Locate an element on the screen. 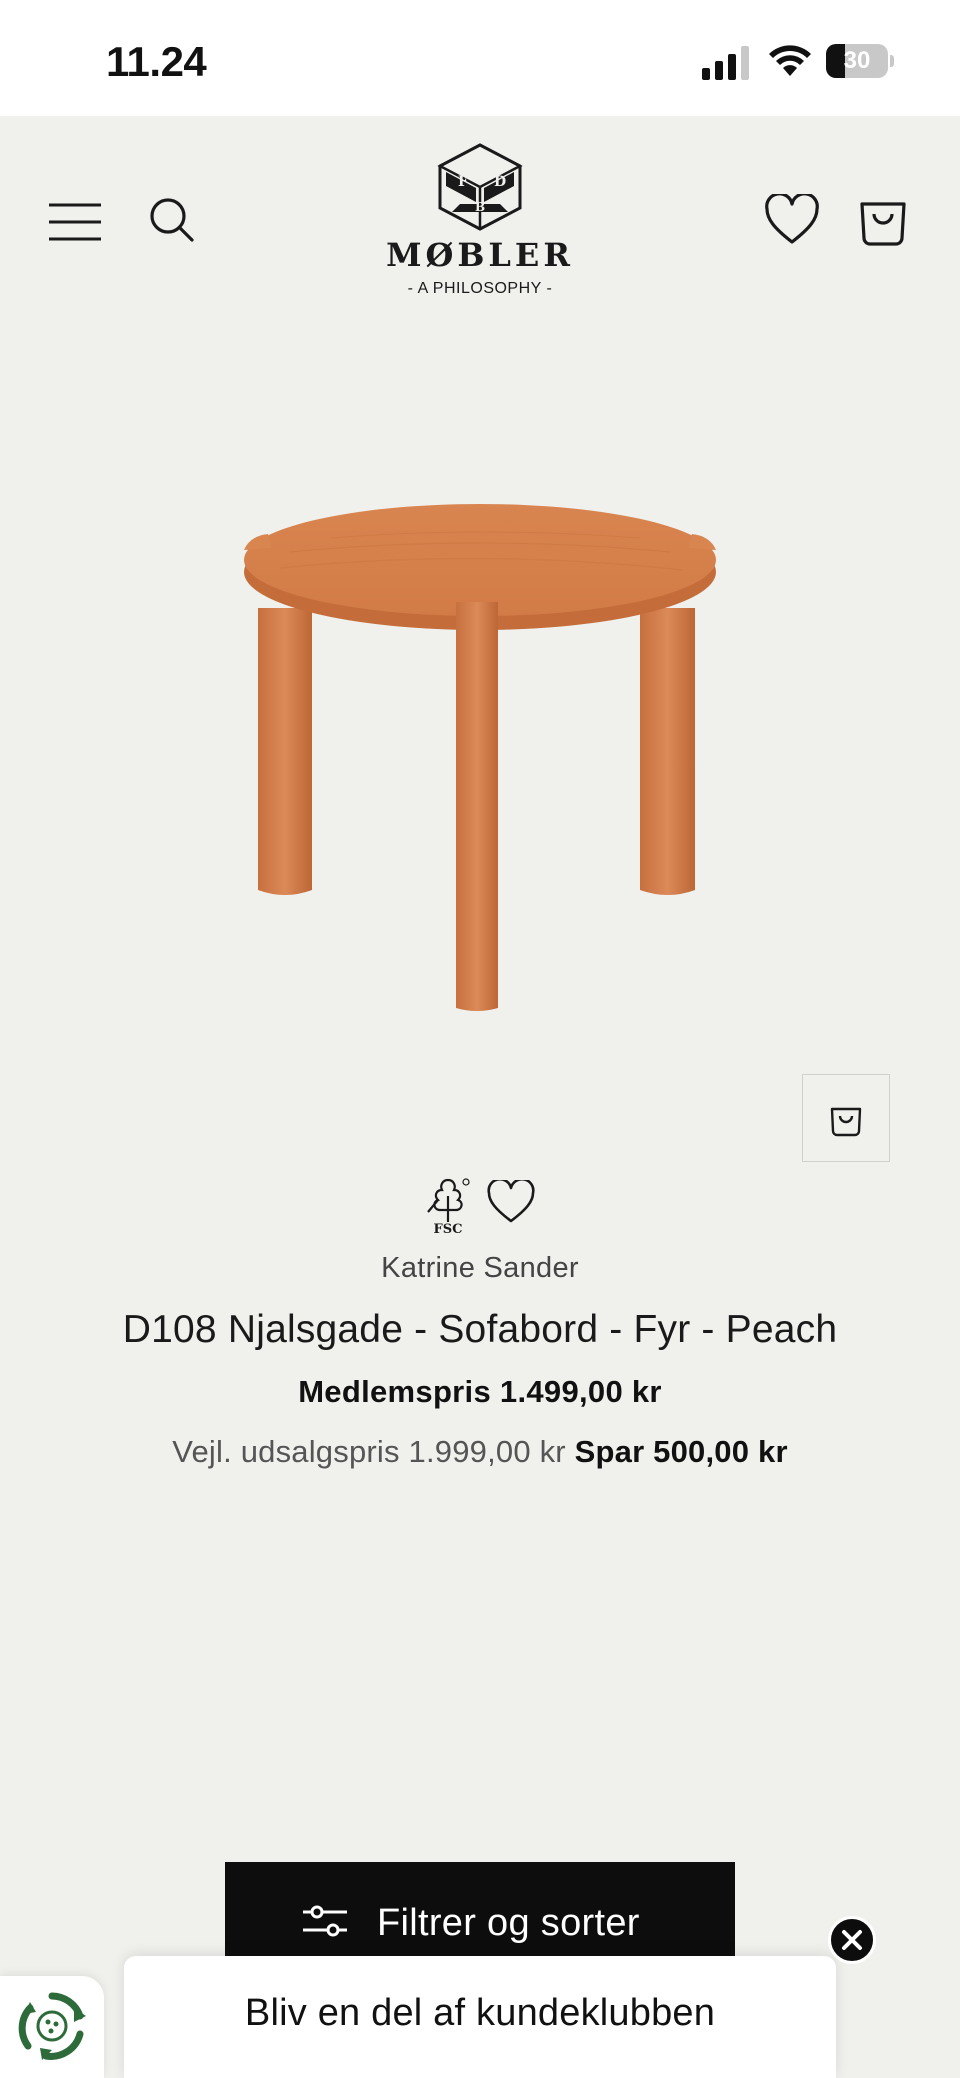  brand-name: MØBLER is located at coordinates (480, 255).